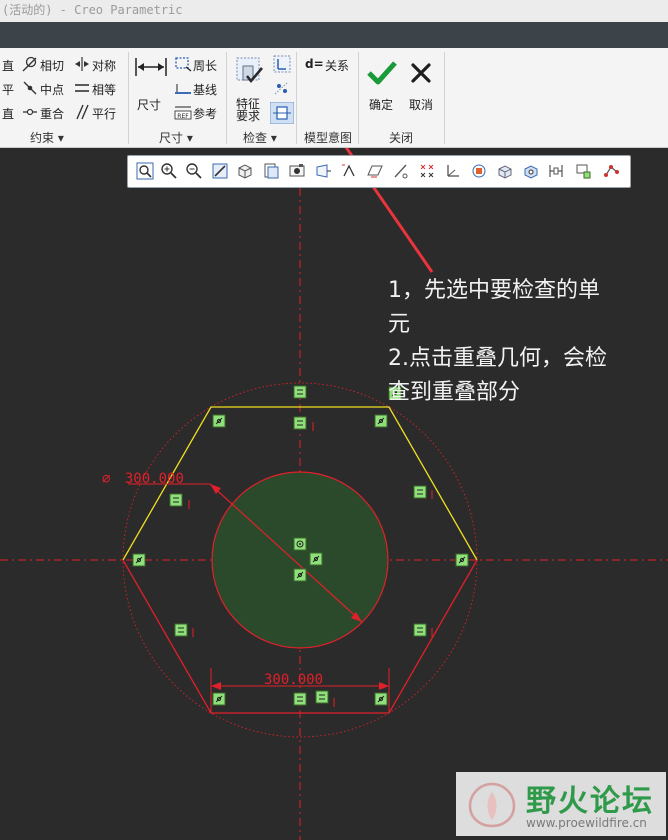  Describe the element at coordinates (82, 64) in the screenshot. I see `symmetric-constraint-icon` at that location.